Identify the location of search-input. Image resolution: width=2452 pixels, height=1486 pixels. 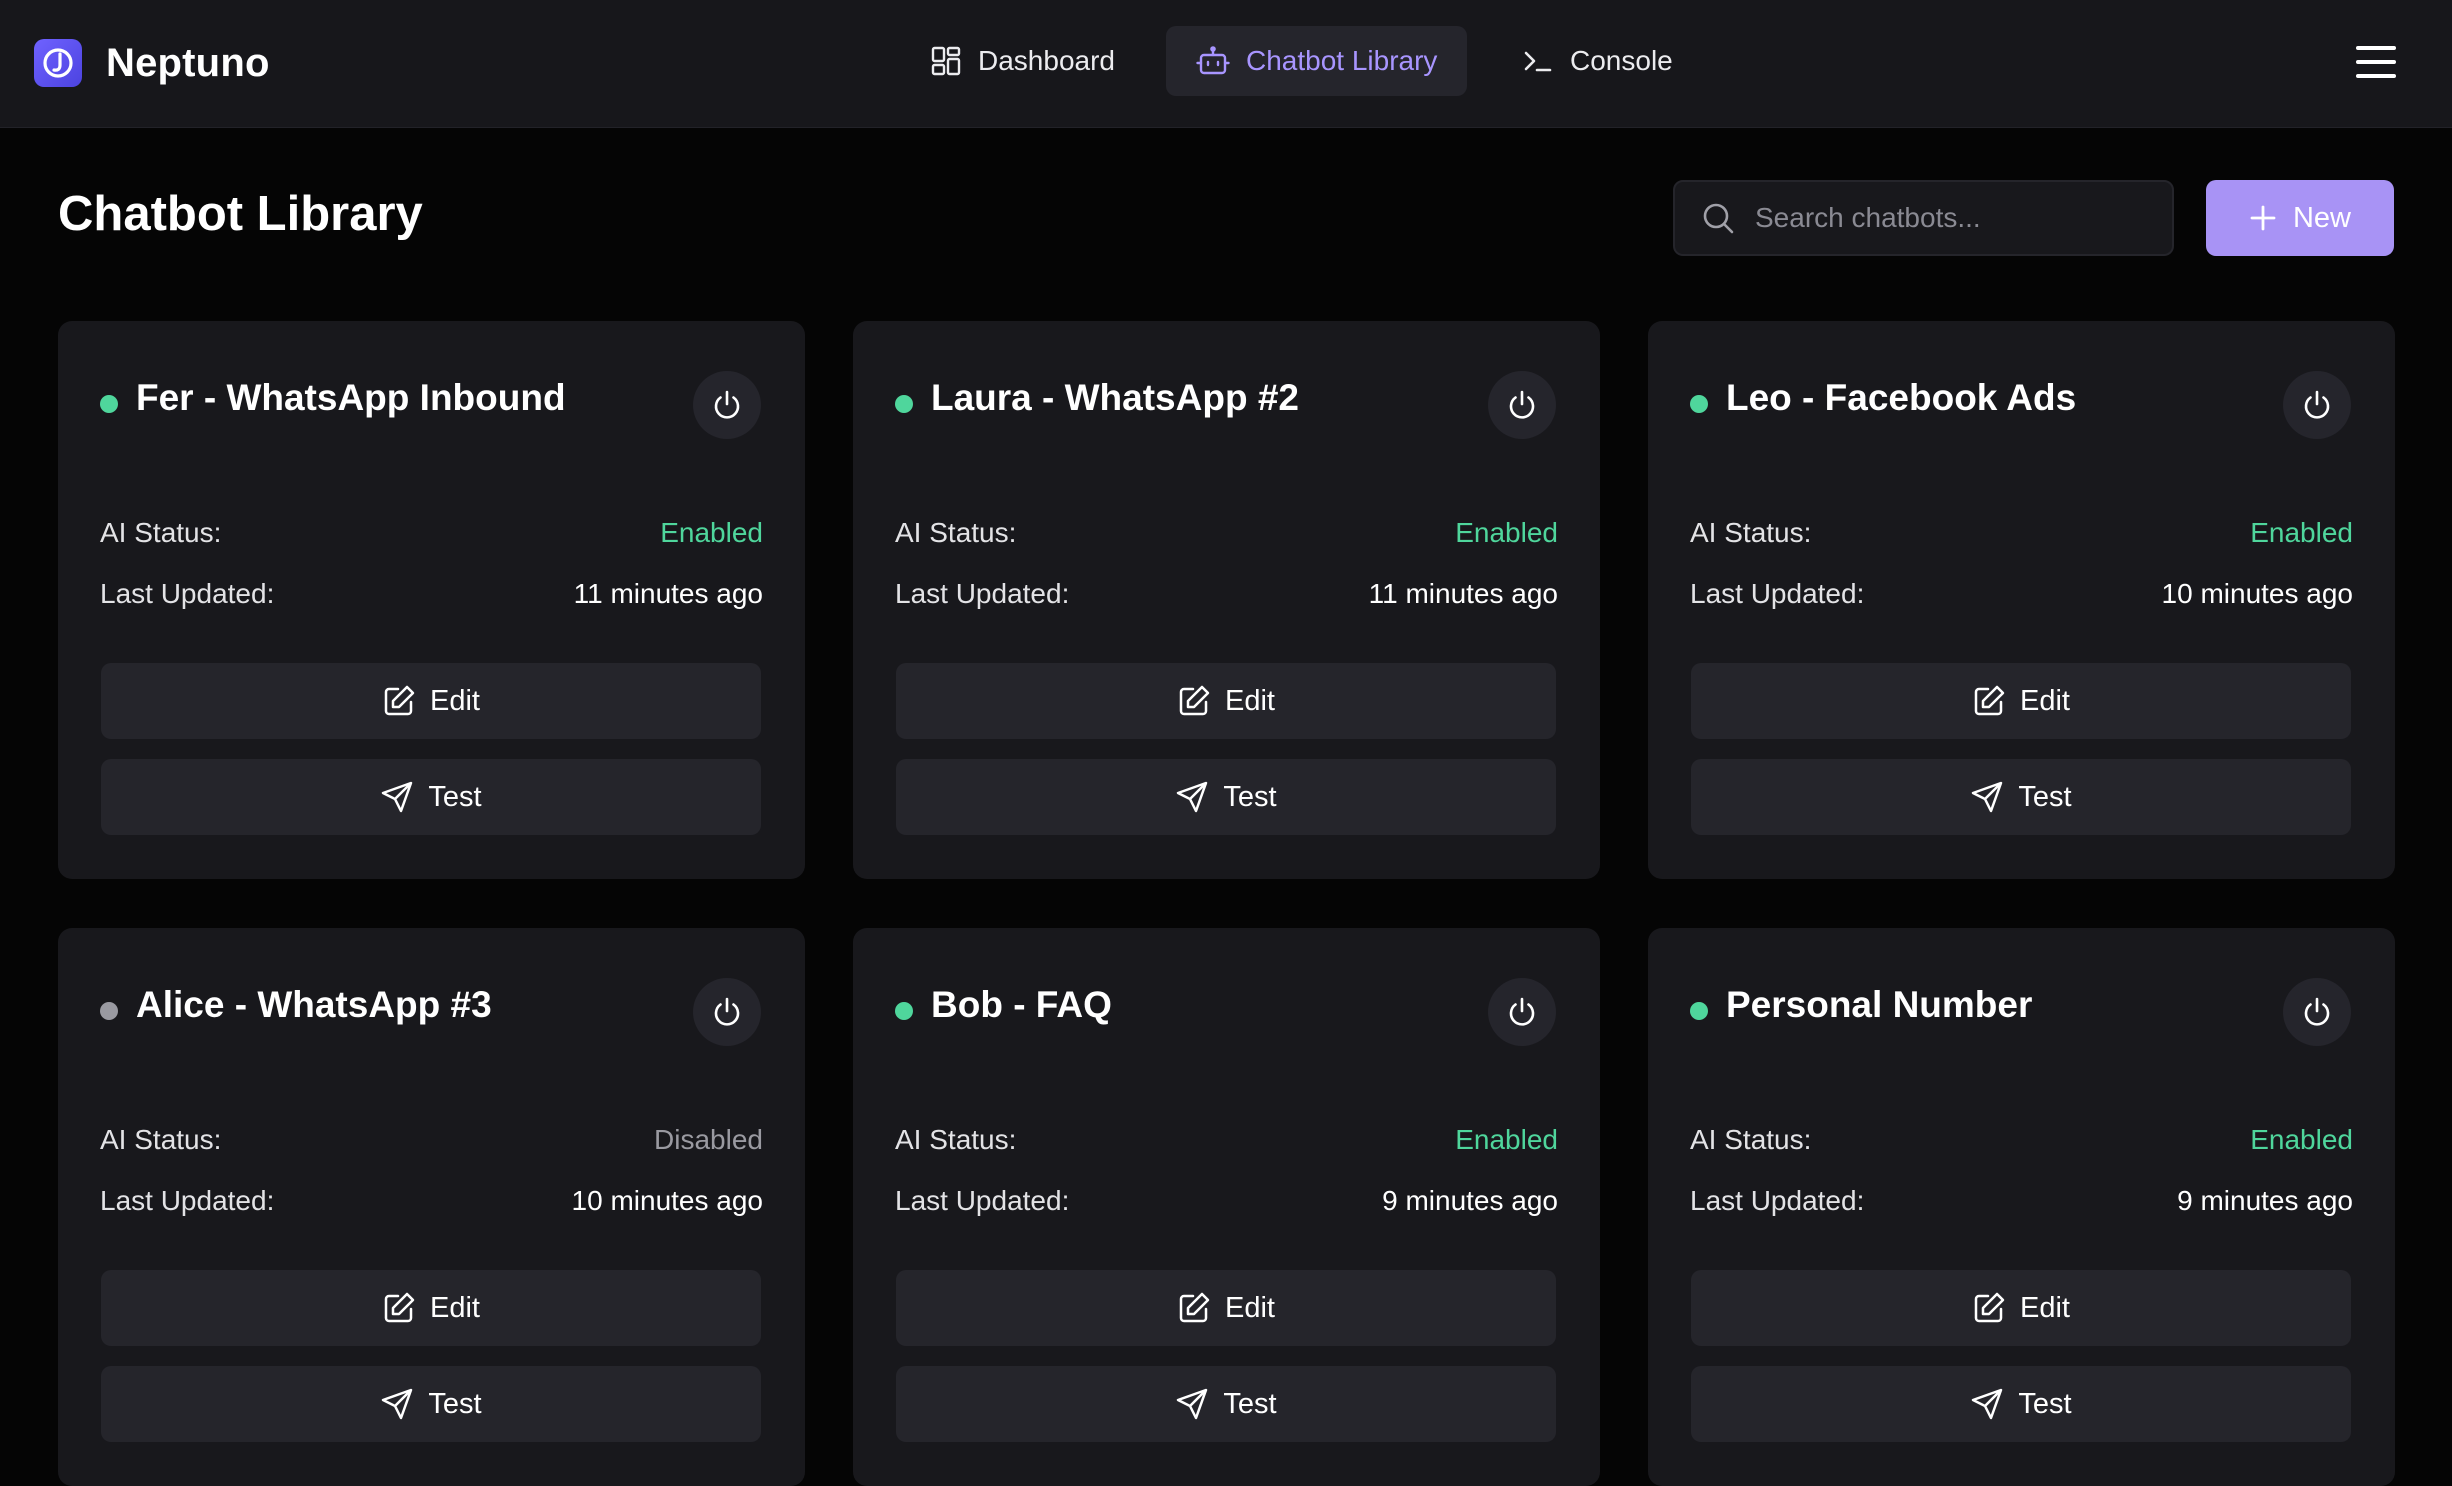
(1963, 218).